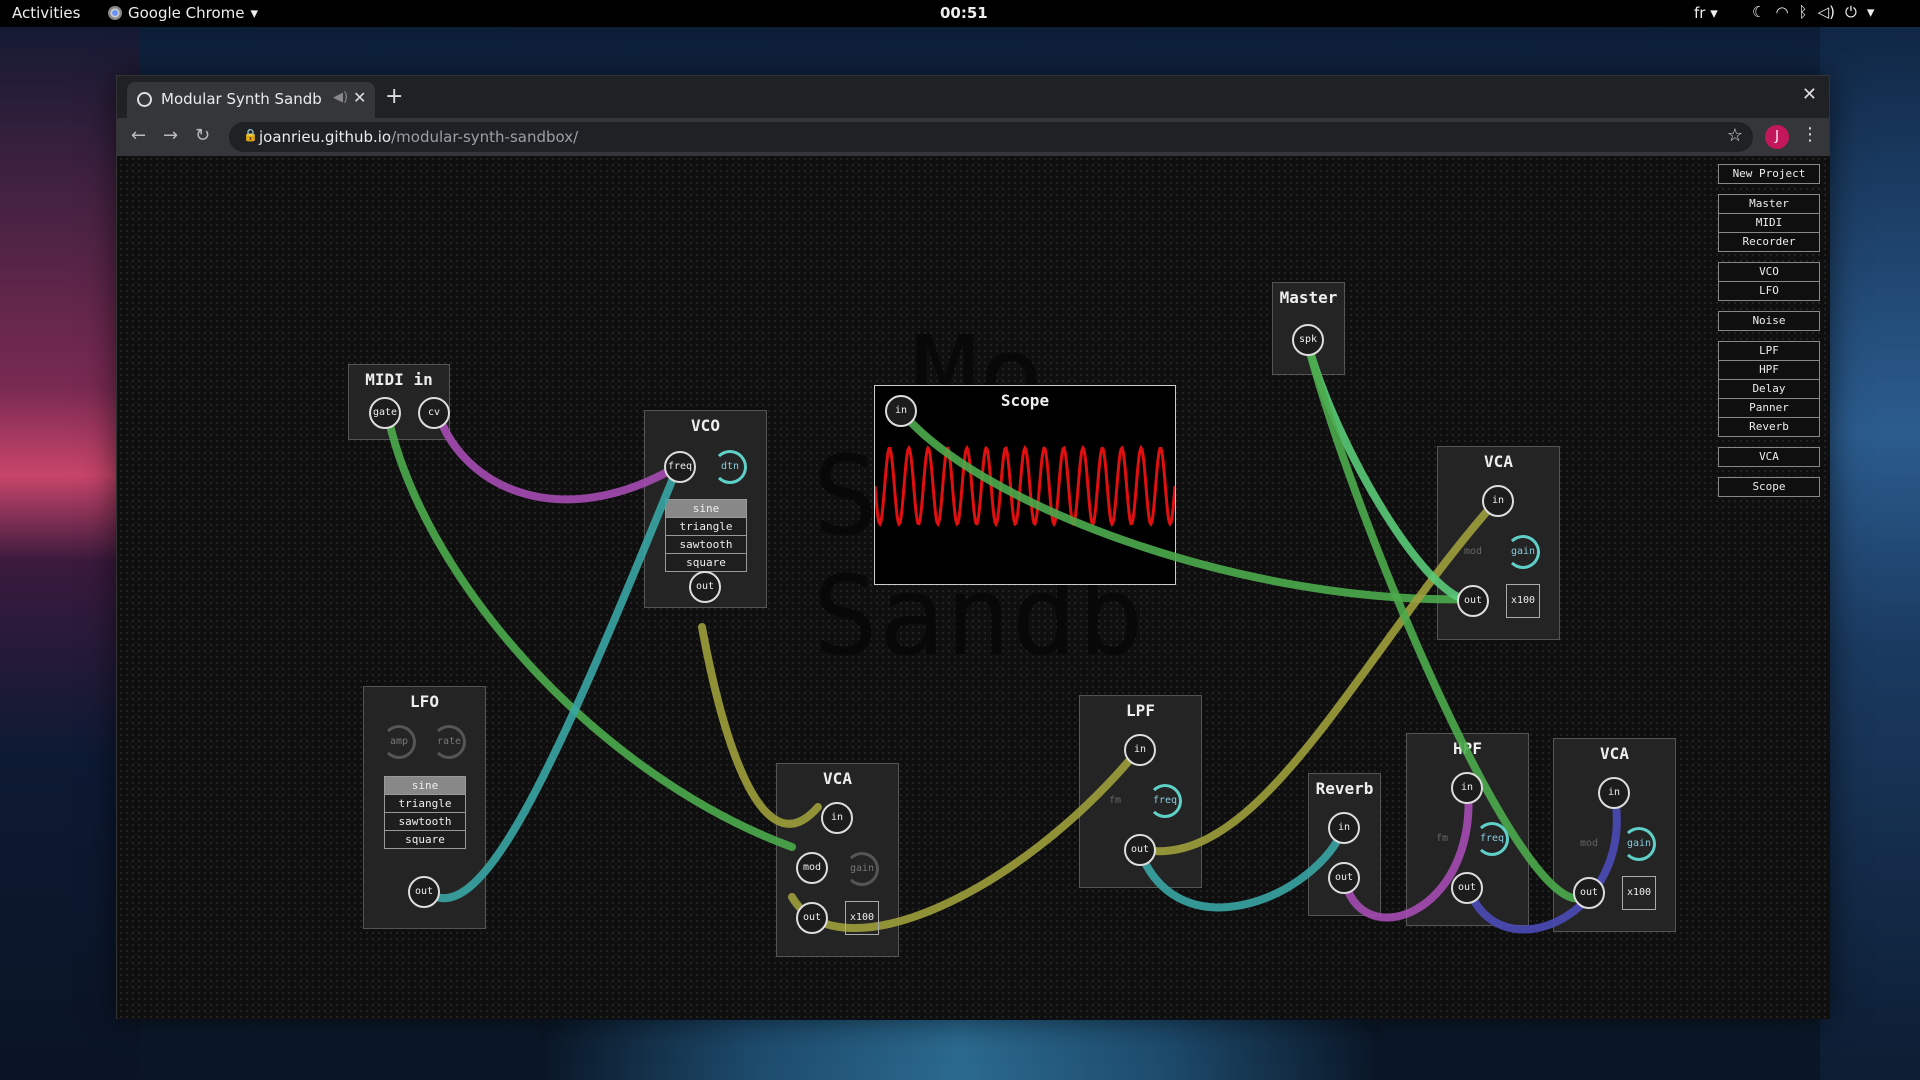 The width and height of the screenshot is (1920, 1080). Describe the element at coordinates (1140, 710) in the screenshot. I see `module-title: LPF` at that location.